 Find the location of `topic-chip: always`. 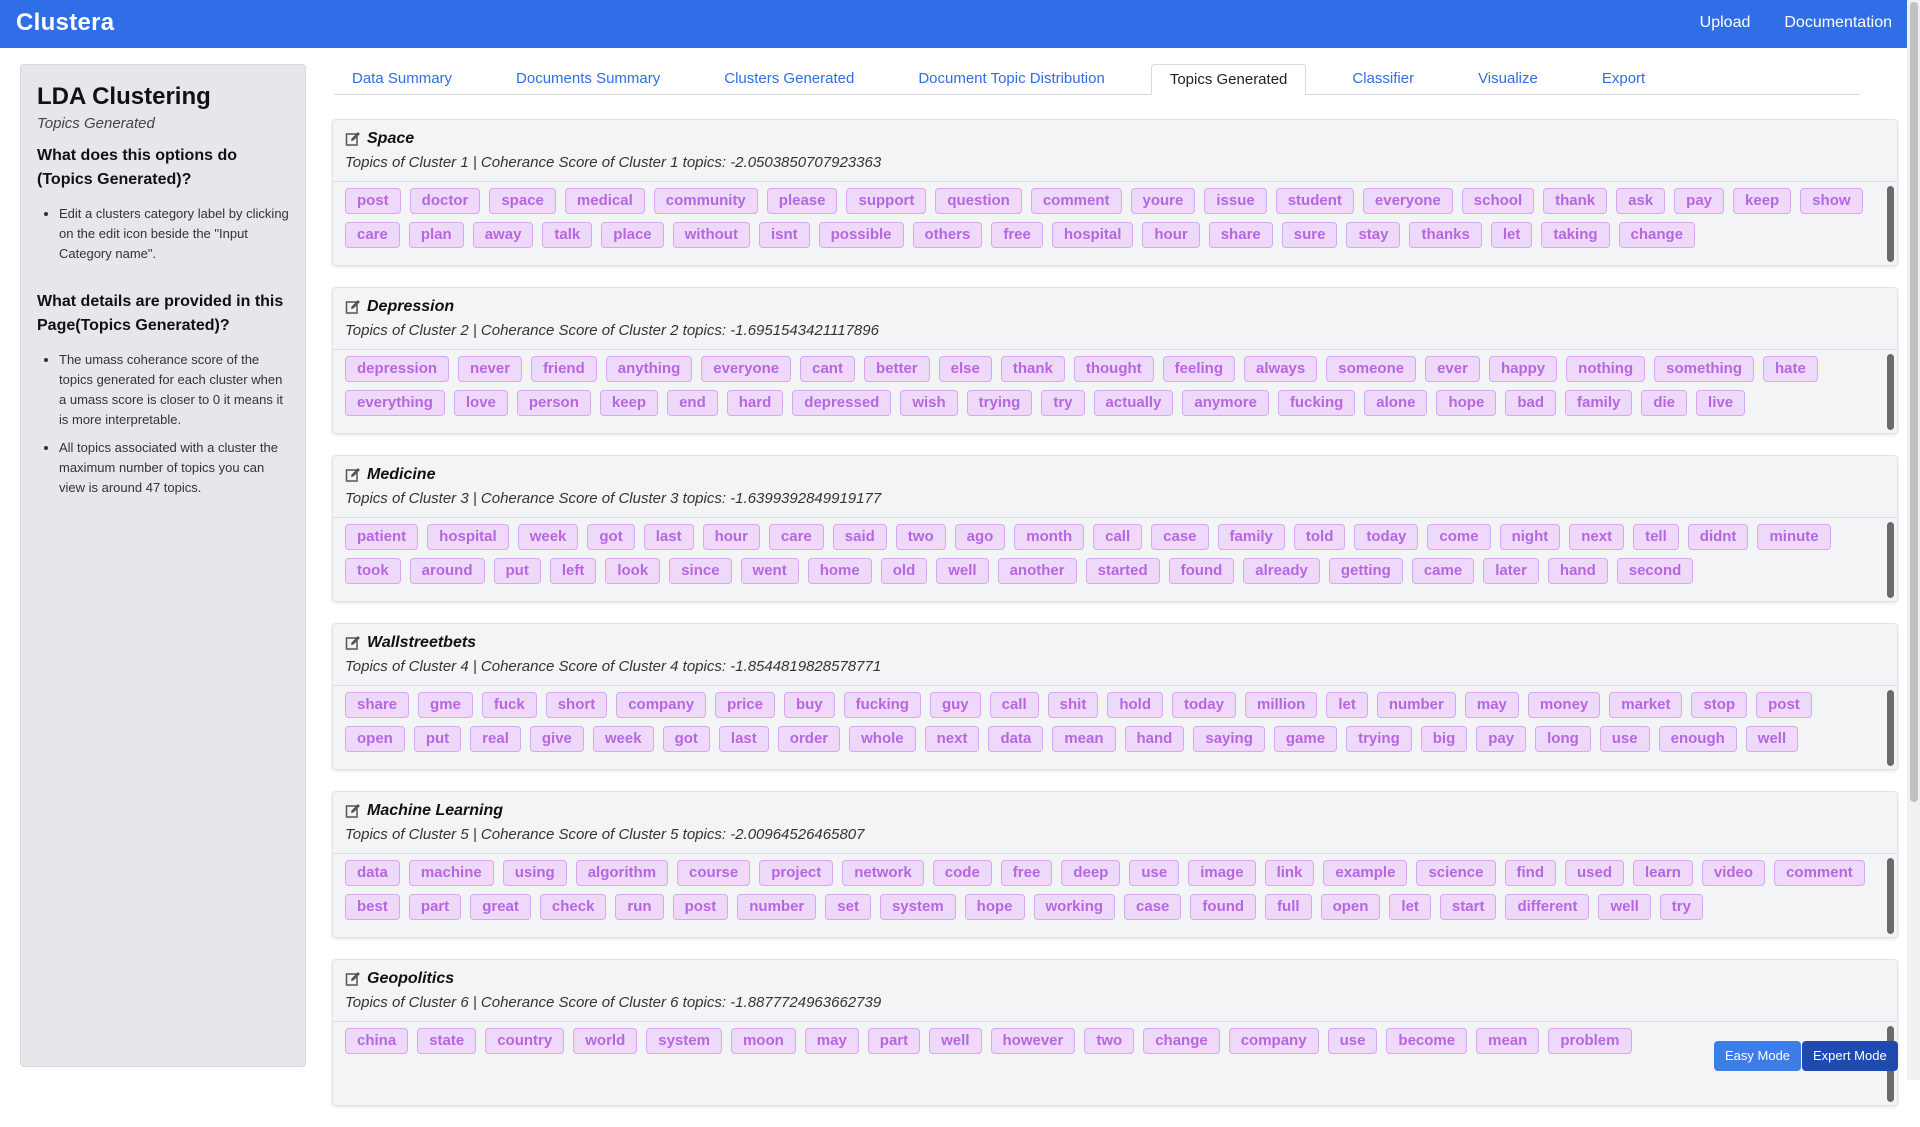

topic-chip: always is located at coordinates (1281, 369).